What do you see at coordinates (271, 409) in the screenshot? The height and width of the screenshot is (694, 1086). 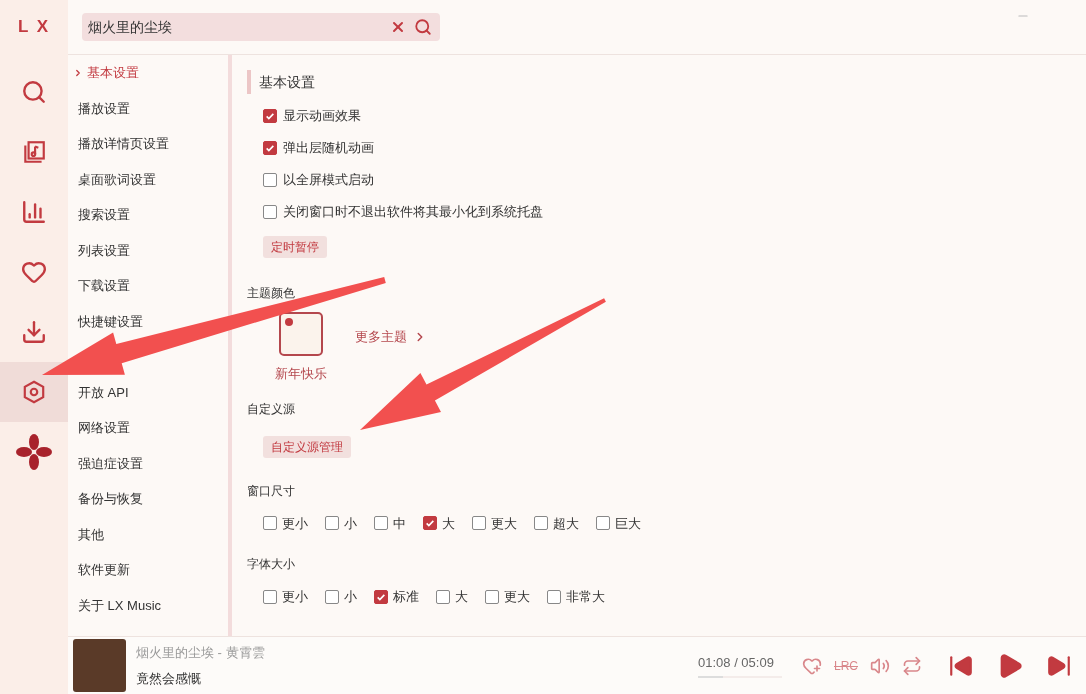 I see `custom-source-heading: 自定义源` at bounding box center [271, 409].